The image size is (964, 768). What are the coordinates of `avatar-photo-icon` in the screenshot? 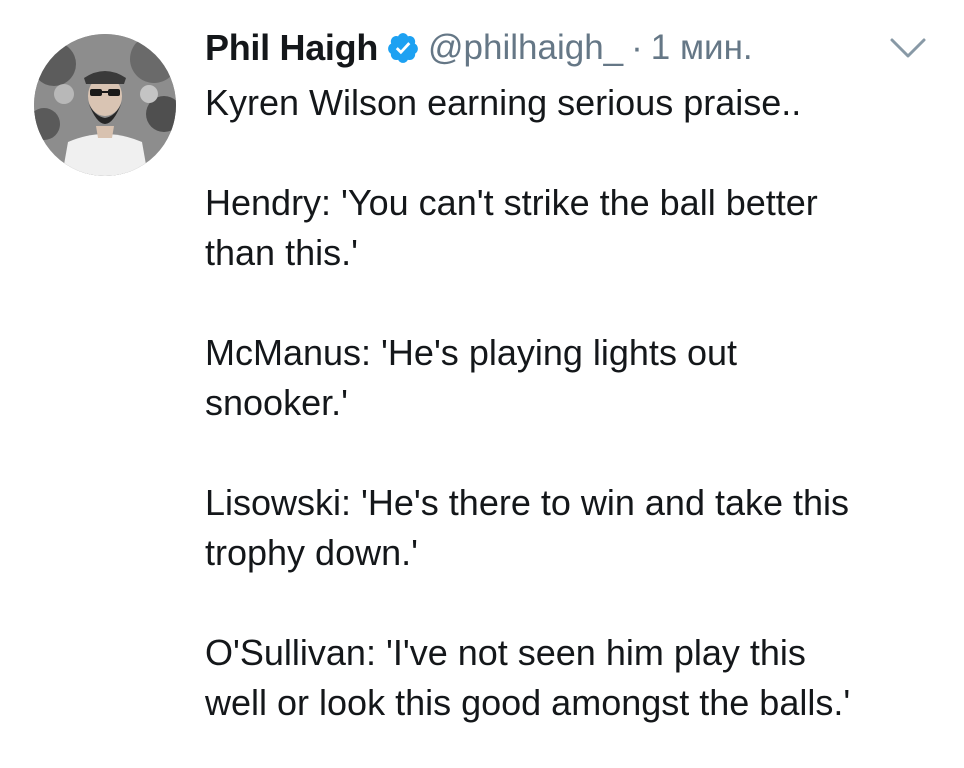 It's located at (105, 105).